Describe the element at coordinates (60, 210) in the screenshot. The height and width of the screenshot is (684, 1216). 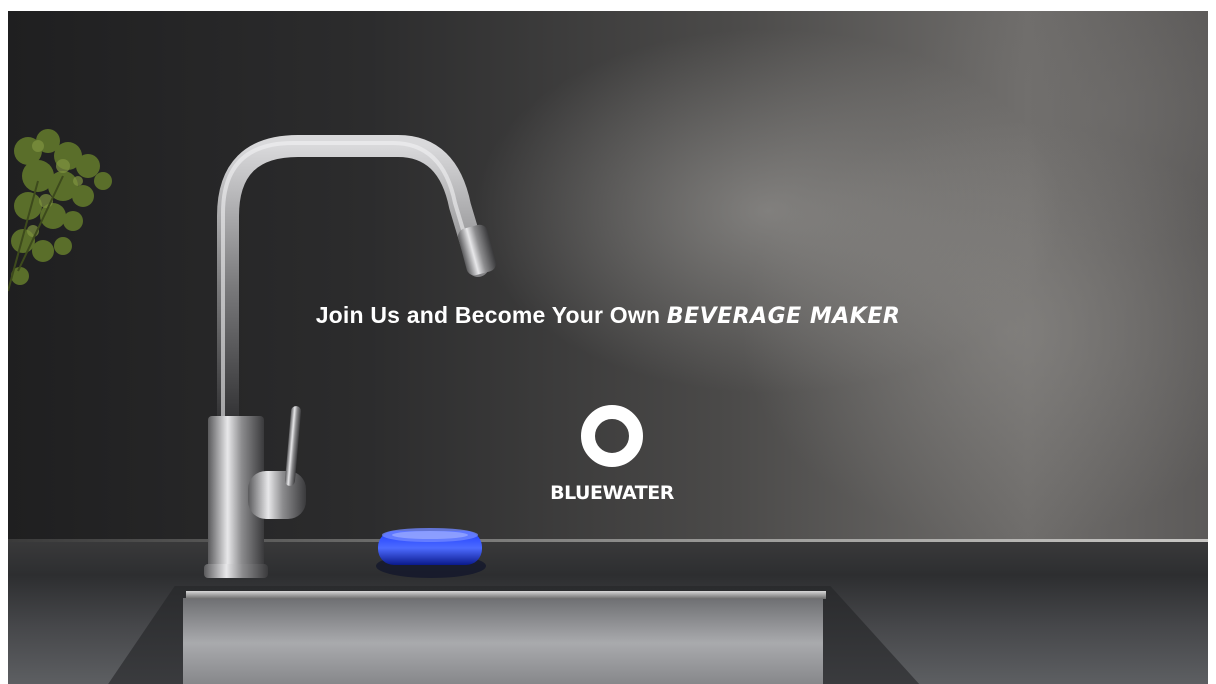
I see `plant-icon` at that location.